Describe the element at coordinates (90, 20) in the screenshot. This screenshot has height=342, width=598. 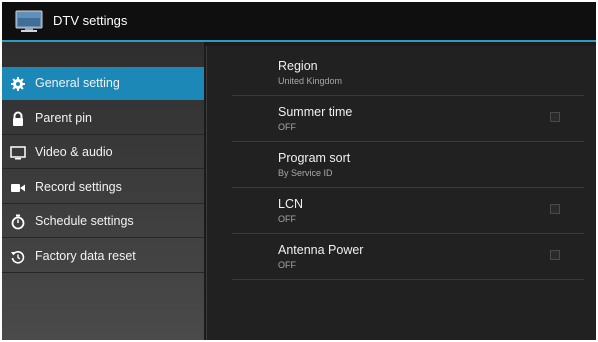
I see `page-title: DTV settings` at that location.